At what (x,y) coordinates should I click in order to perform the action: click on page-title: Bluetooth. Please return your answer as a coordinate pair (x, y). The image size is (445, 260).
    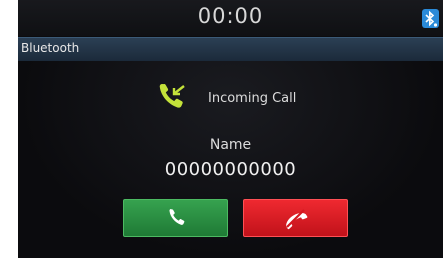
    Looking at the image, I should click on (50, 48).